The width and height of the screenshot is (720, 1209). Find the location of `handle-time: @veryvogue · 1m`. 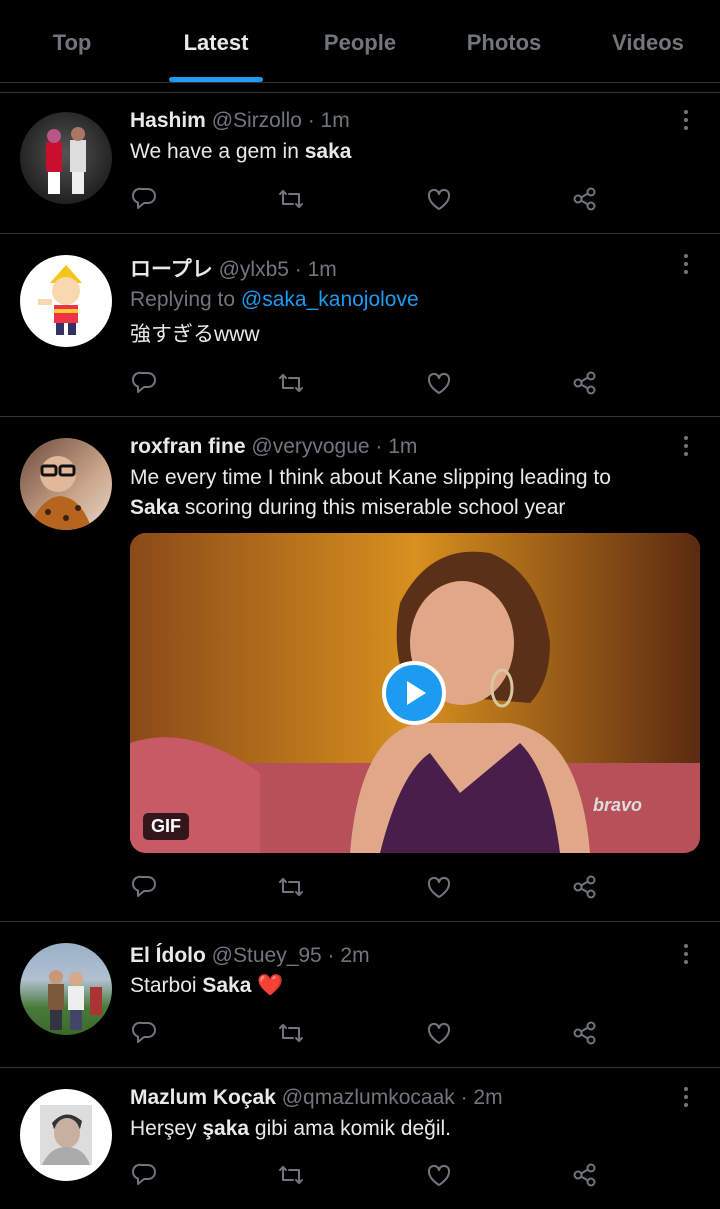

handle-time: @veryvogue · 1m is located at coordinates (334, 446).